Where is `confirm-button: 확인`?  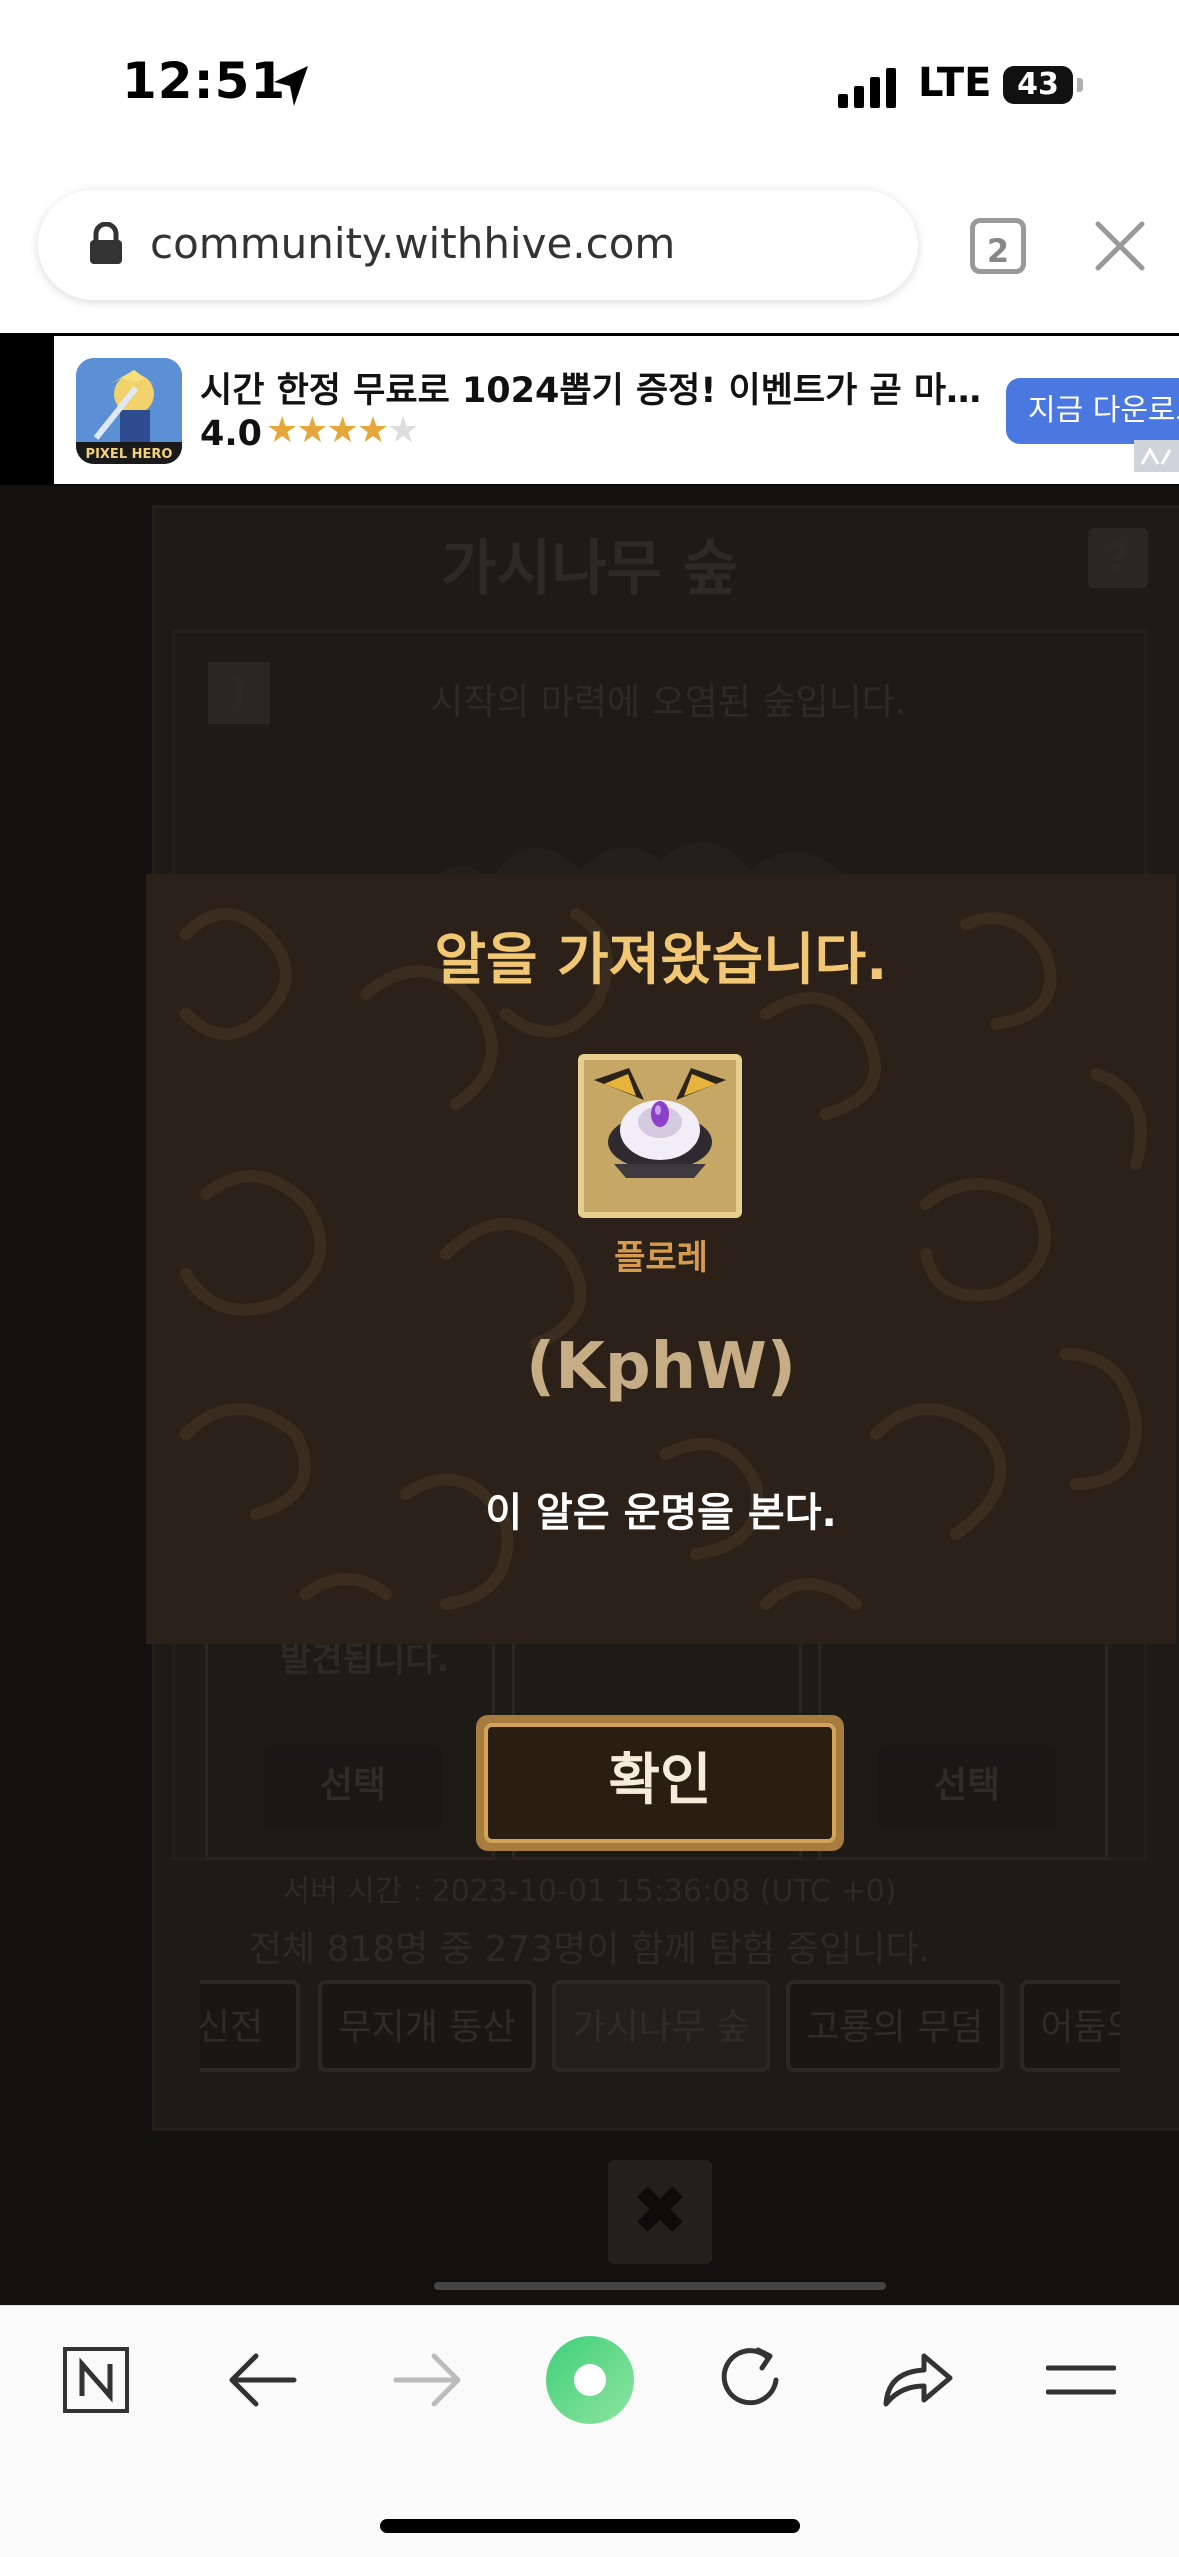
confirm-button: 확인 is located at coordinates (660, 1783).